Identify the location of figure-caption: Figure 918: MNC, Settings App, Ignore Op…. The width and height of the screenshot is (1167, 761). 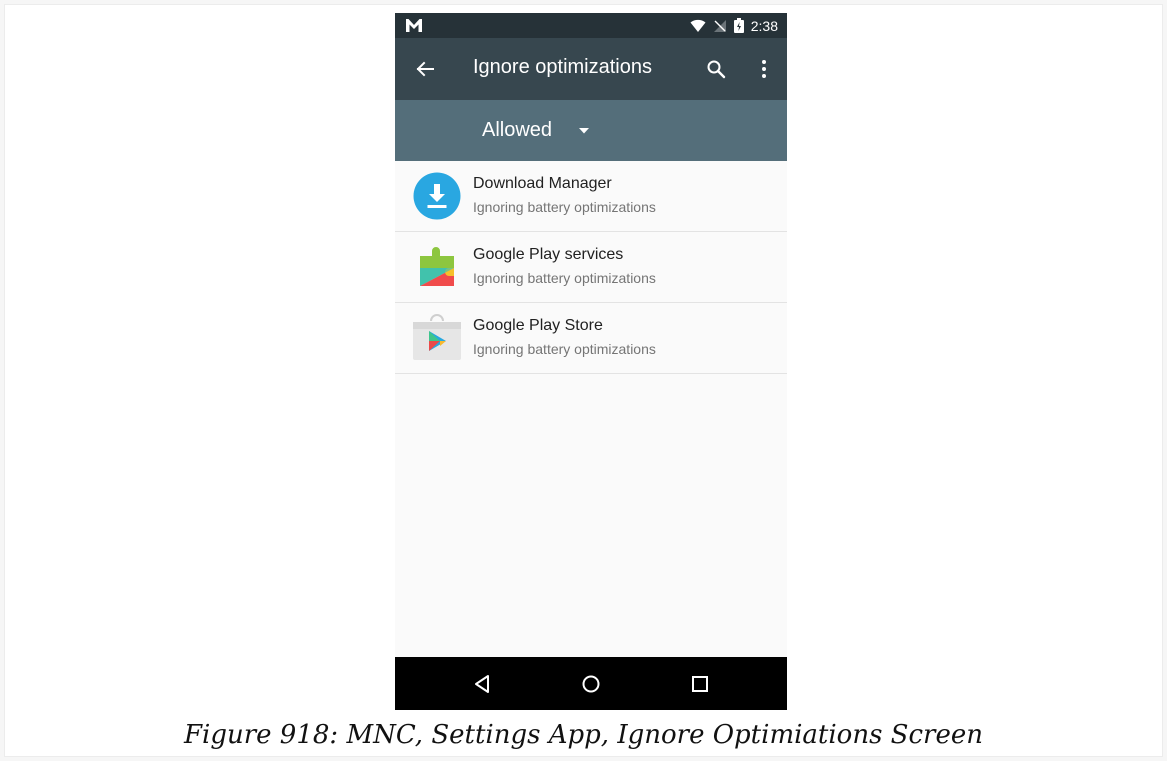
(583, 735).